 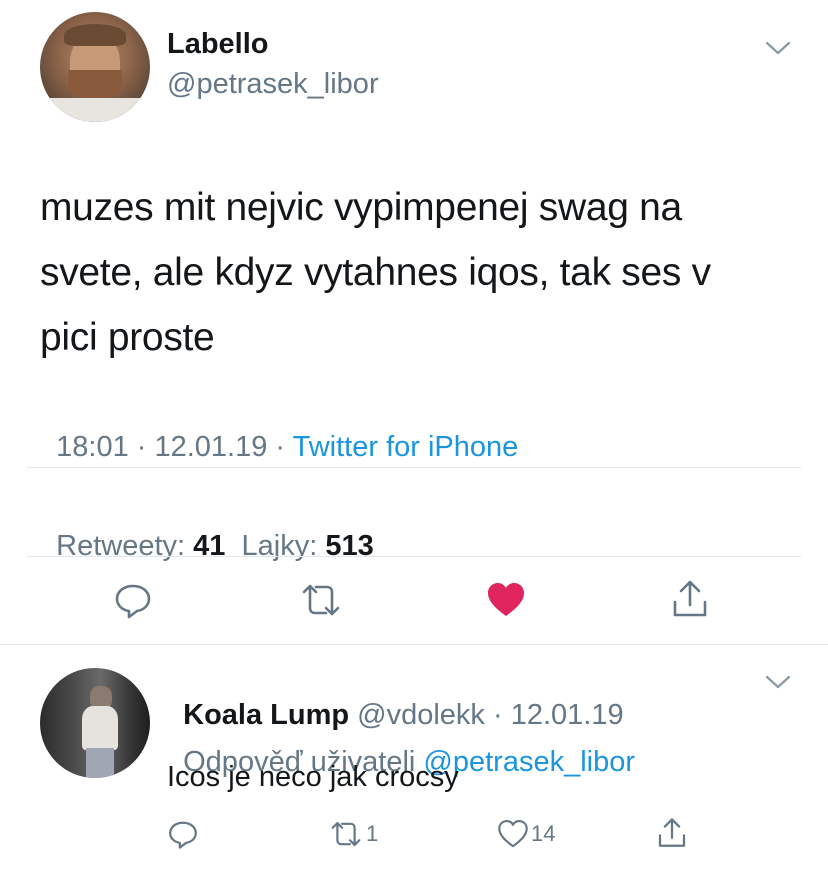 I want to click on author-name: Labello, so click(x=218, y=44).